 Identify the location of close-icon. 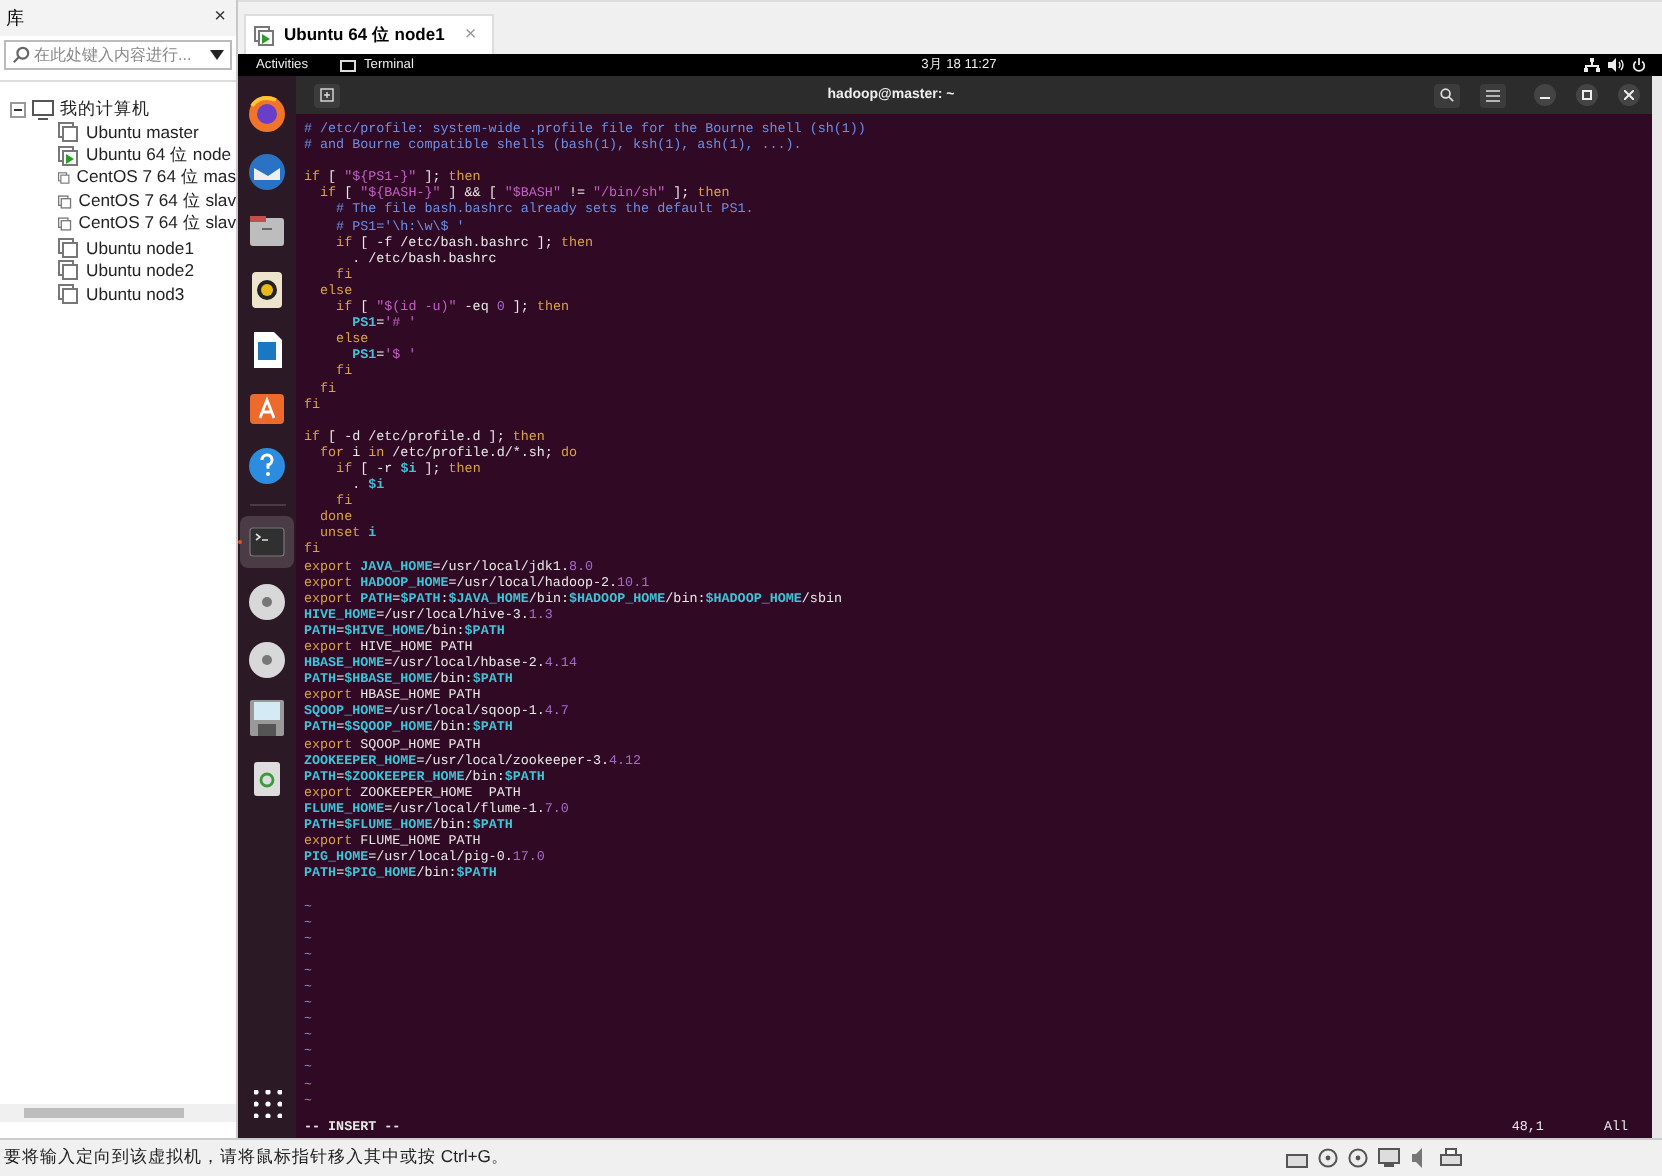
(1629, 95).